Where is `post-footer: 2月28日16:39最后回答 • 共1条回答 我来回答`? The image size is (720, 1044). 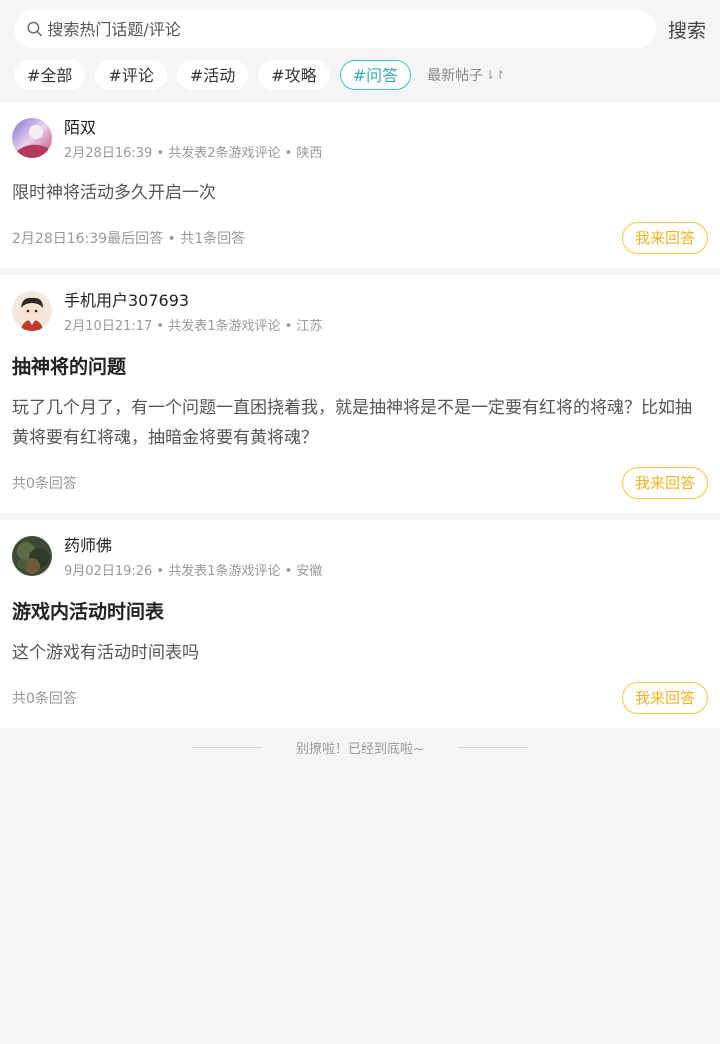
post-footer: 2月28日16:39最后回答 • 共1条回答 我来回答 is located at coordinates (360, 238).